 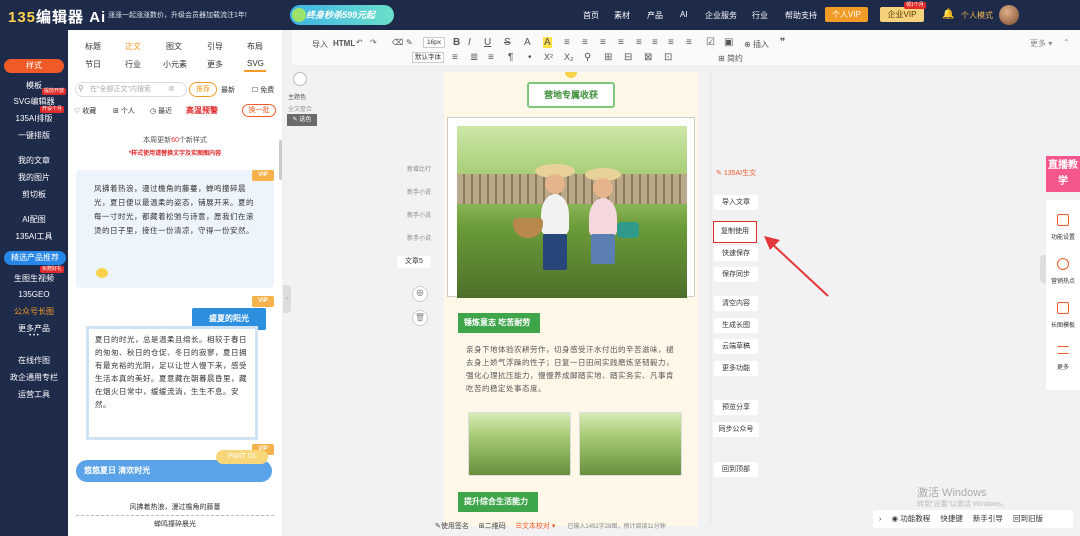 What do you see at coordinates (452, 526) in the screenshot?
I see `signature-button: ✎使用签名` at bounding box center [452, 526].